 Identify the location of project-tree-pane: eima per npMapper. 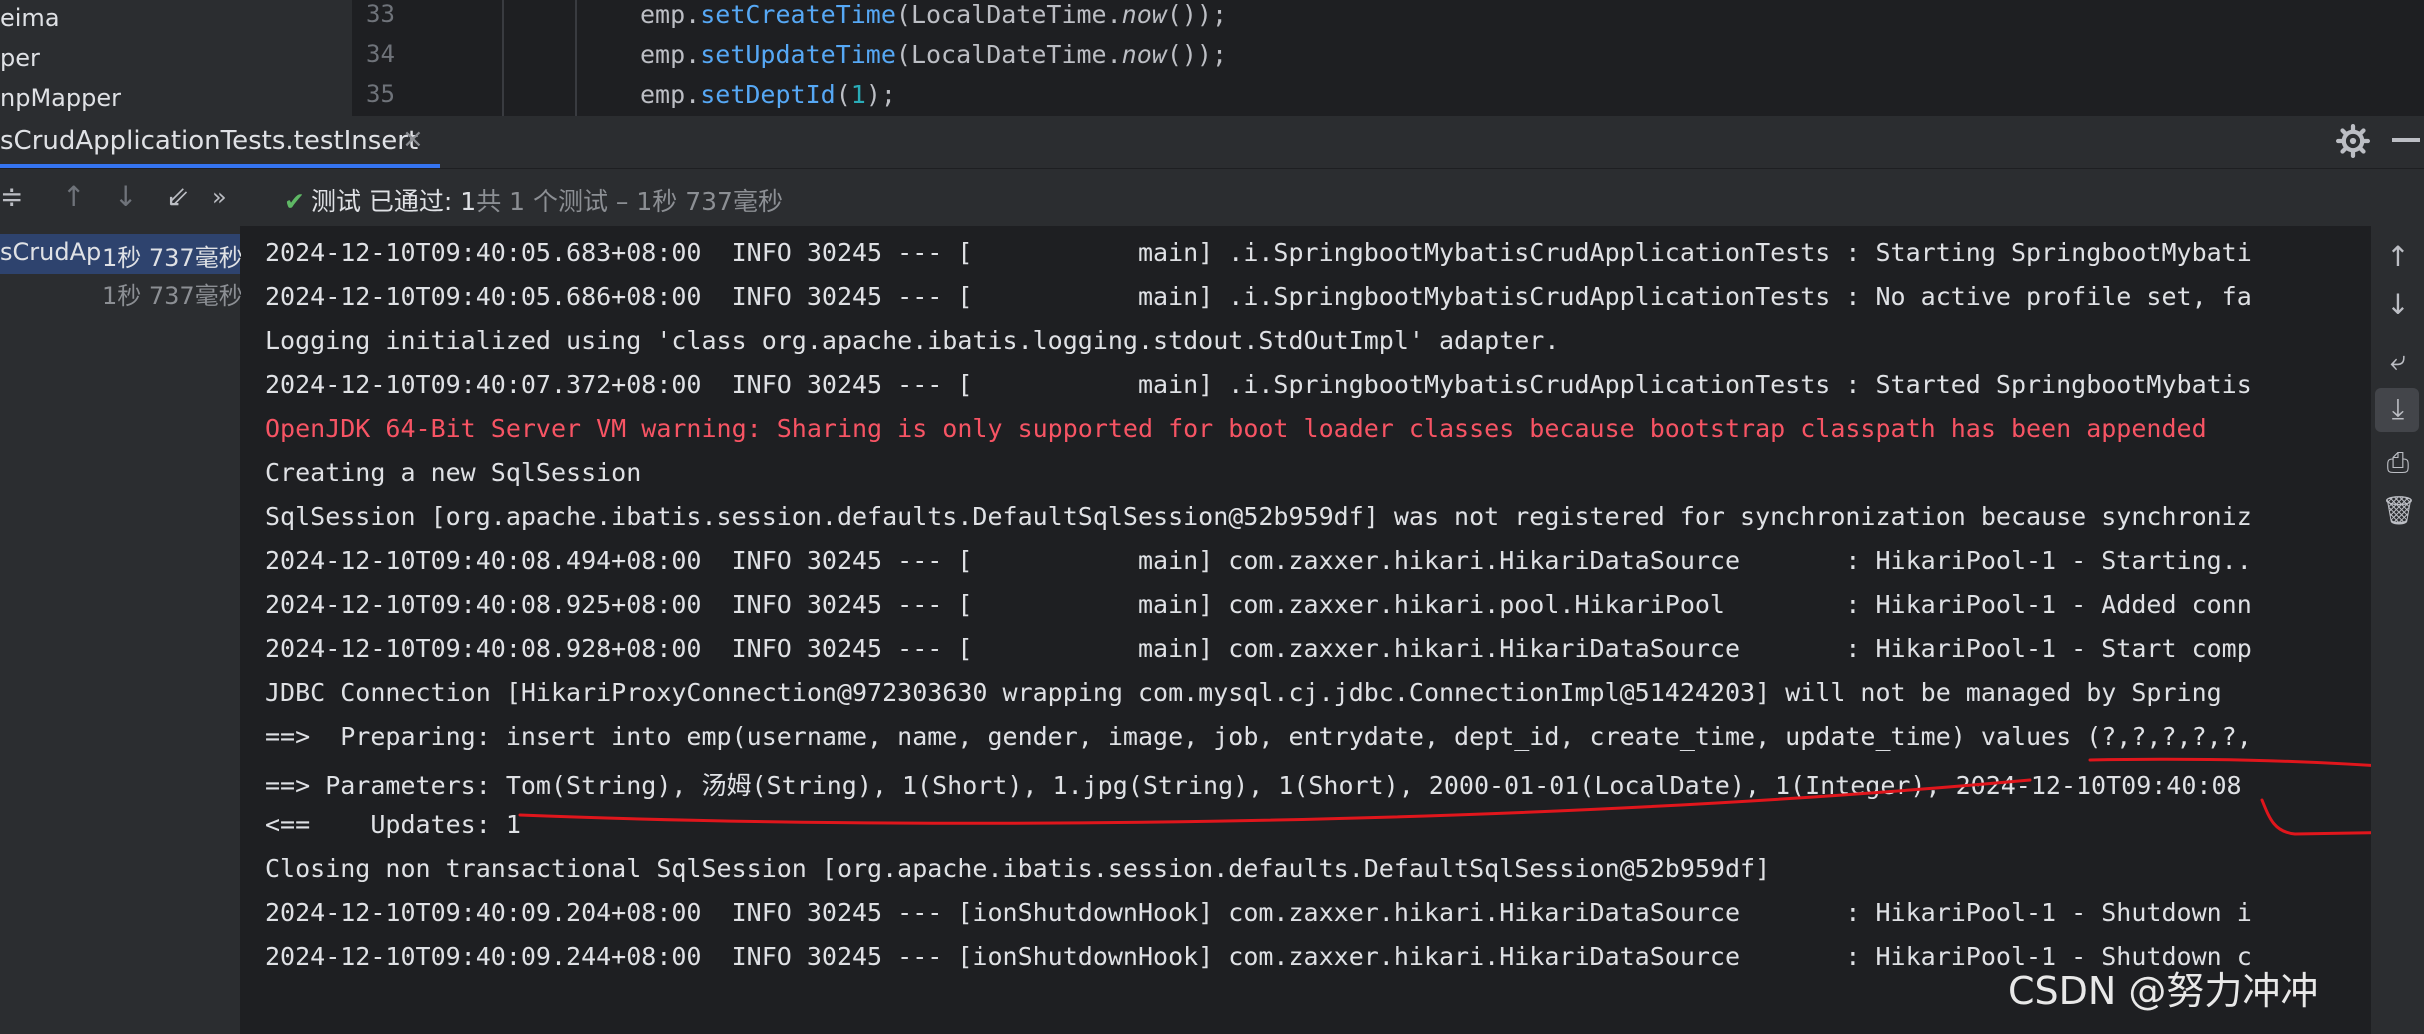
(176, 58).